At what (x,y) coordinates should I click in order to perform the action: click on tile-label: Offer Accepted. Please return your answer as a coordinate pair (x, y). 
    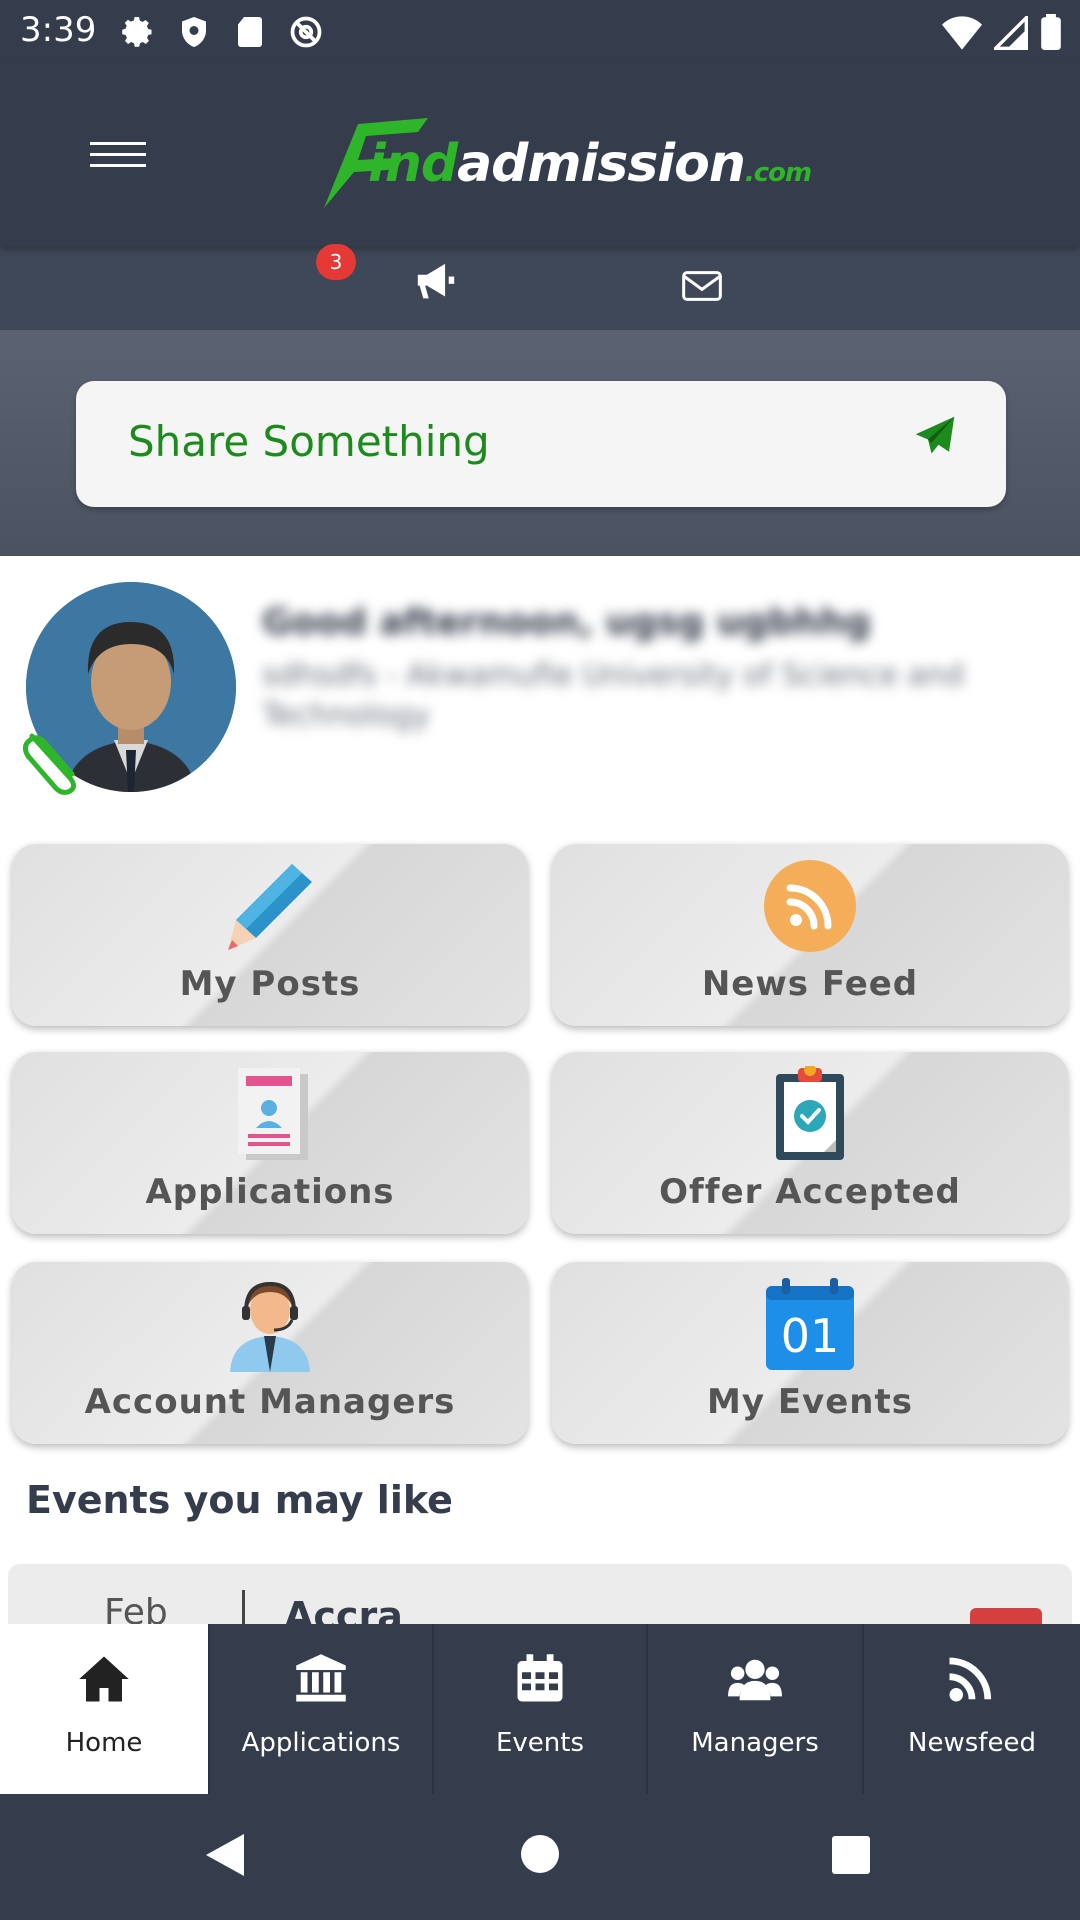
    Looking at the image, I should click on (810, 1192).